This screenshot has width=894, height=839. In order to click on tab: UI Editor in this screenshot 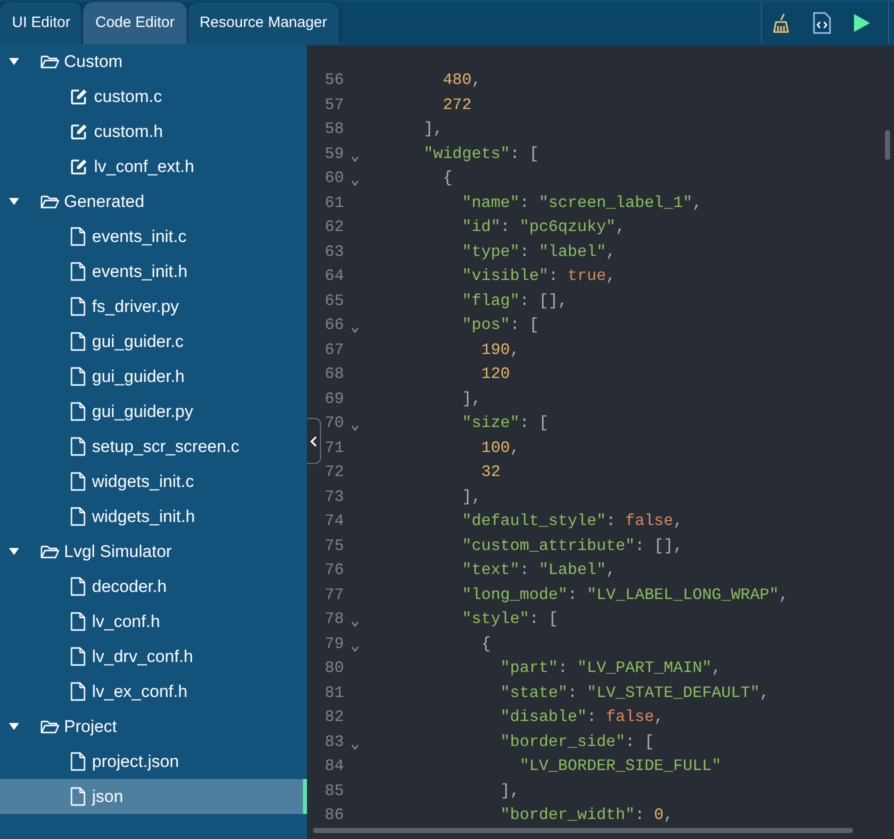, I will do `click(41, 23)`.